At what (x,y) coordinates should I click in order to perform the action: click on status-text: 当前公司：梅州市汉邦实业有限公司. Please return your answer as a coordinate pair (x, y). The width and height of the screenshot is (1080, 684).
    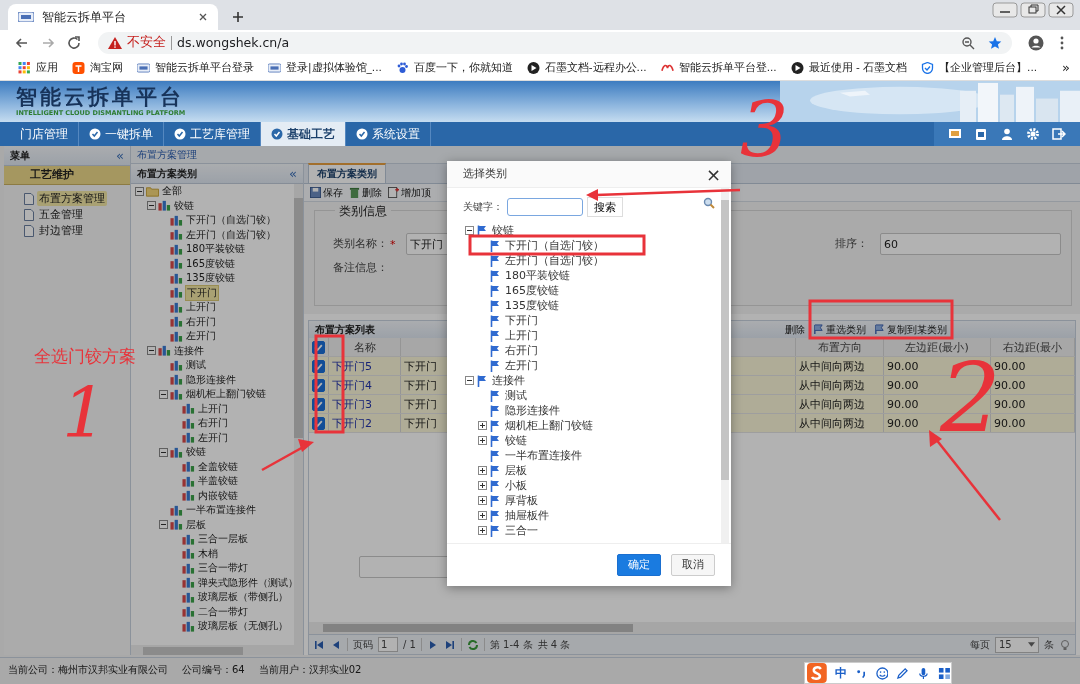
    Looking at the image, I should click on (88, 670).